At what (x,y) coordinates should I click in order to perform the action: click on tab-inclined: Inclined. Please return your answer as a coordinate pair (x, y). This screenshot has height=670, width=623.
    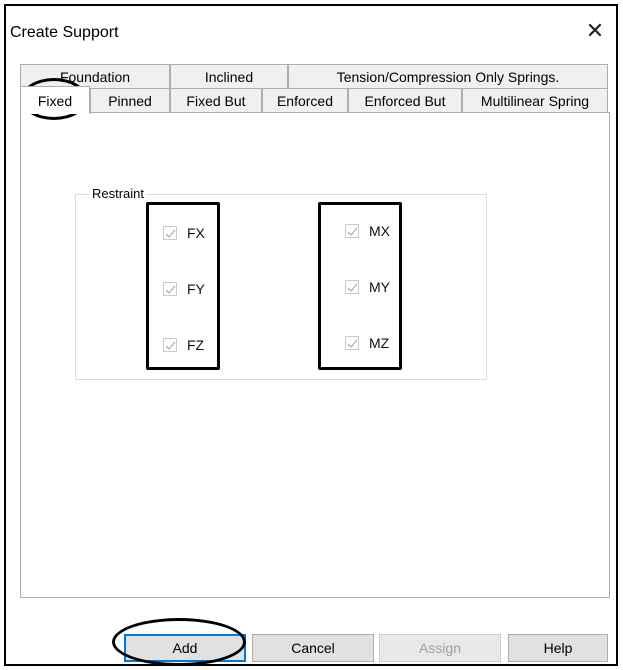
    Looking at the image, I should click on (229, 76).